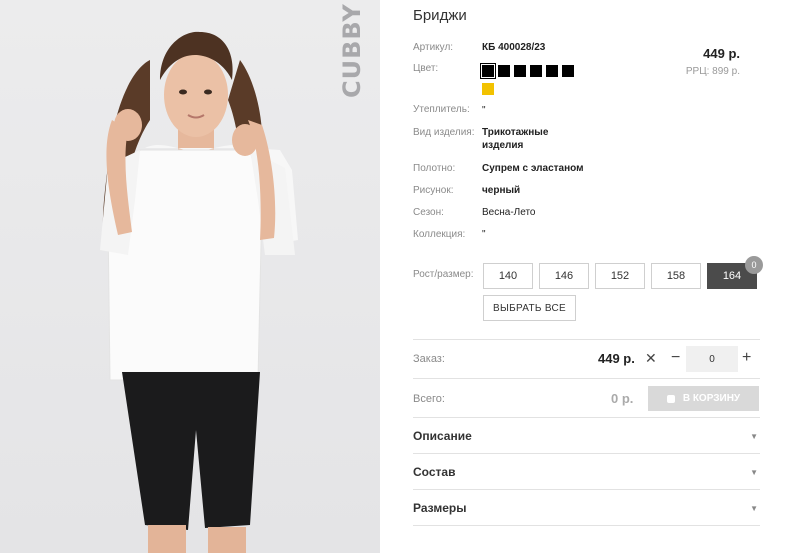  I want to click on decrement-button: −, so click(675, 358).